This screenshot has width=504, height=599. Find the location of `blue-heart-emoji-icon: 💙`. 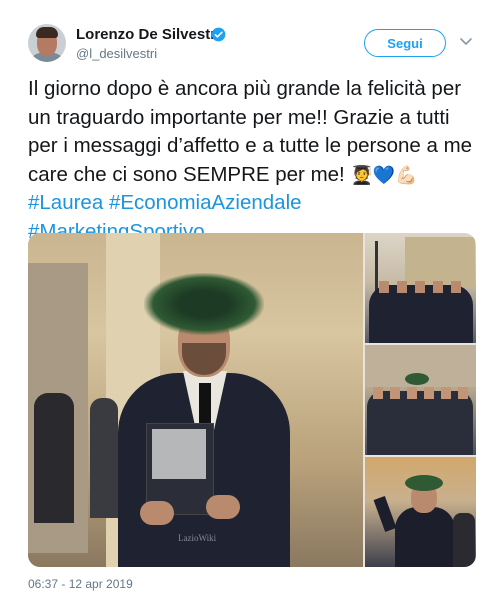

blue-heart-emoji-icon: 💙 is located at coordinates (384, 174).